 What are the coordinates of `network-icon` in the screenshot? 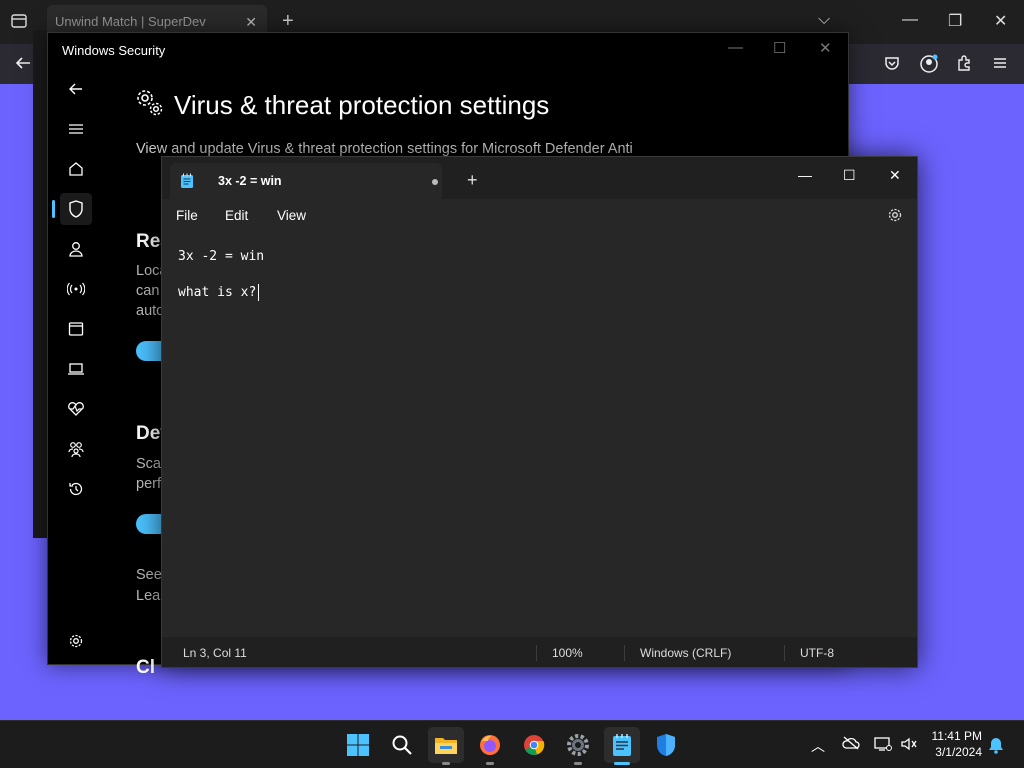 It's located at (883, 745).